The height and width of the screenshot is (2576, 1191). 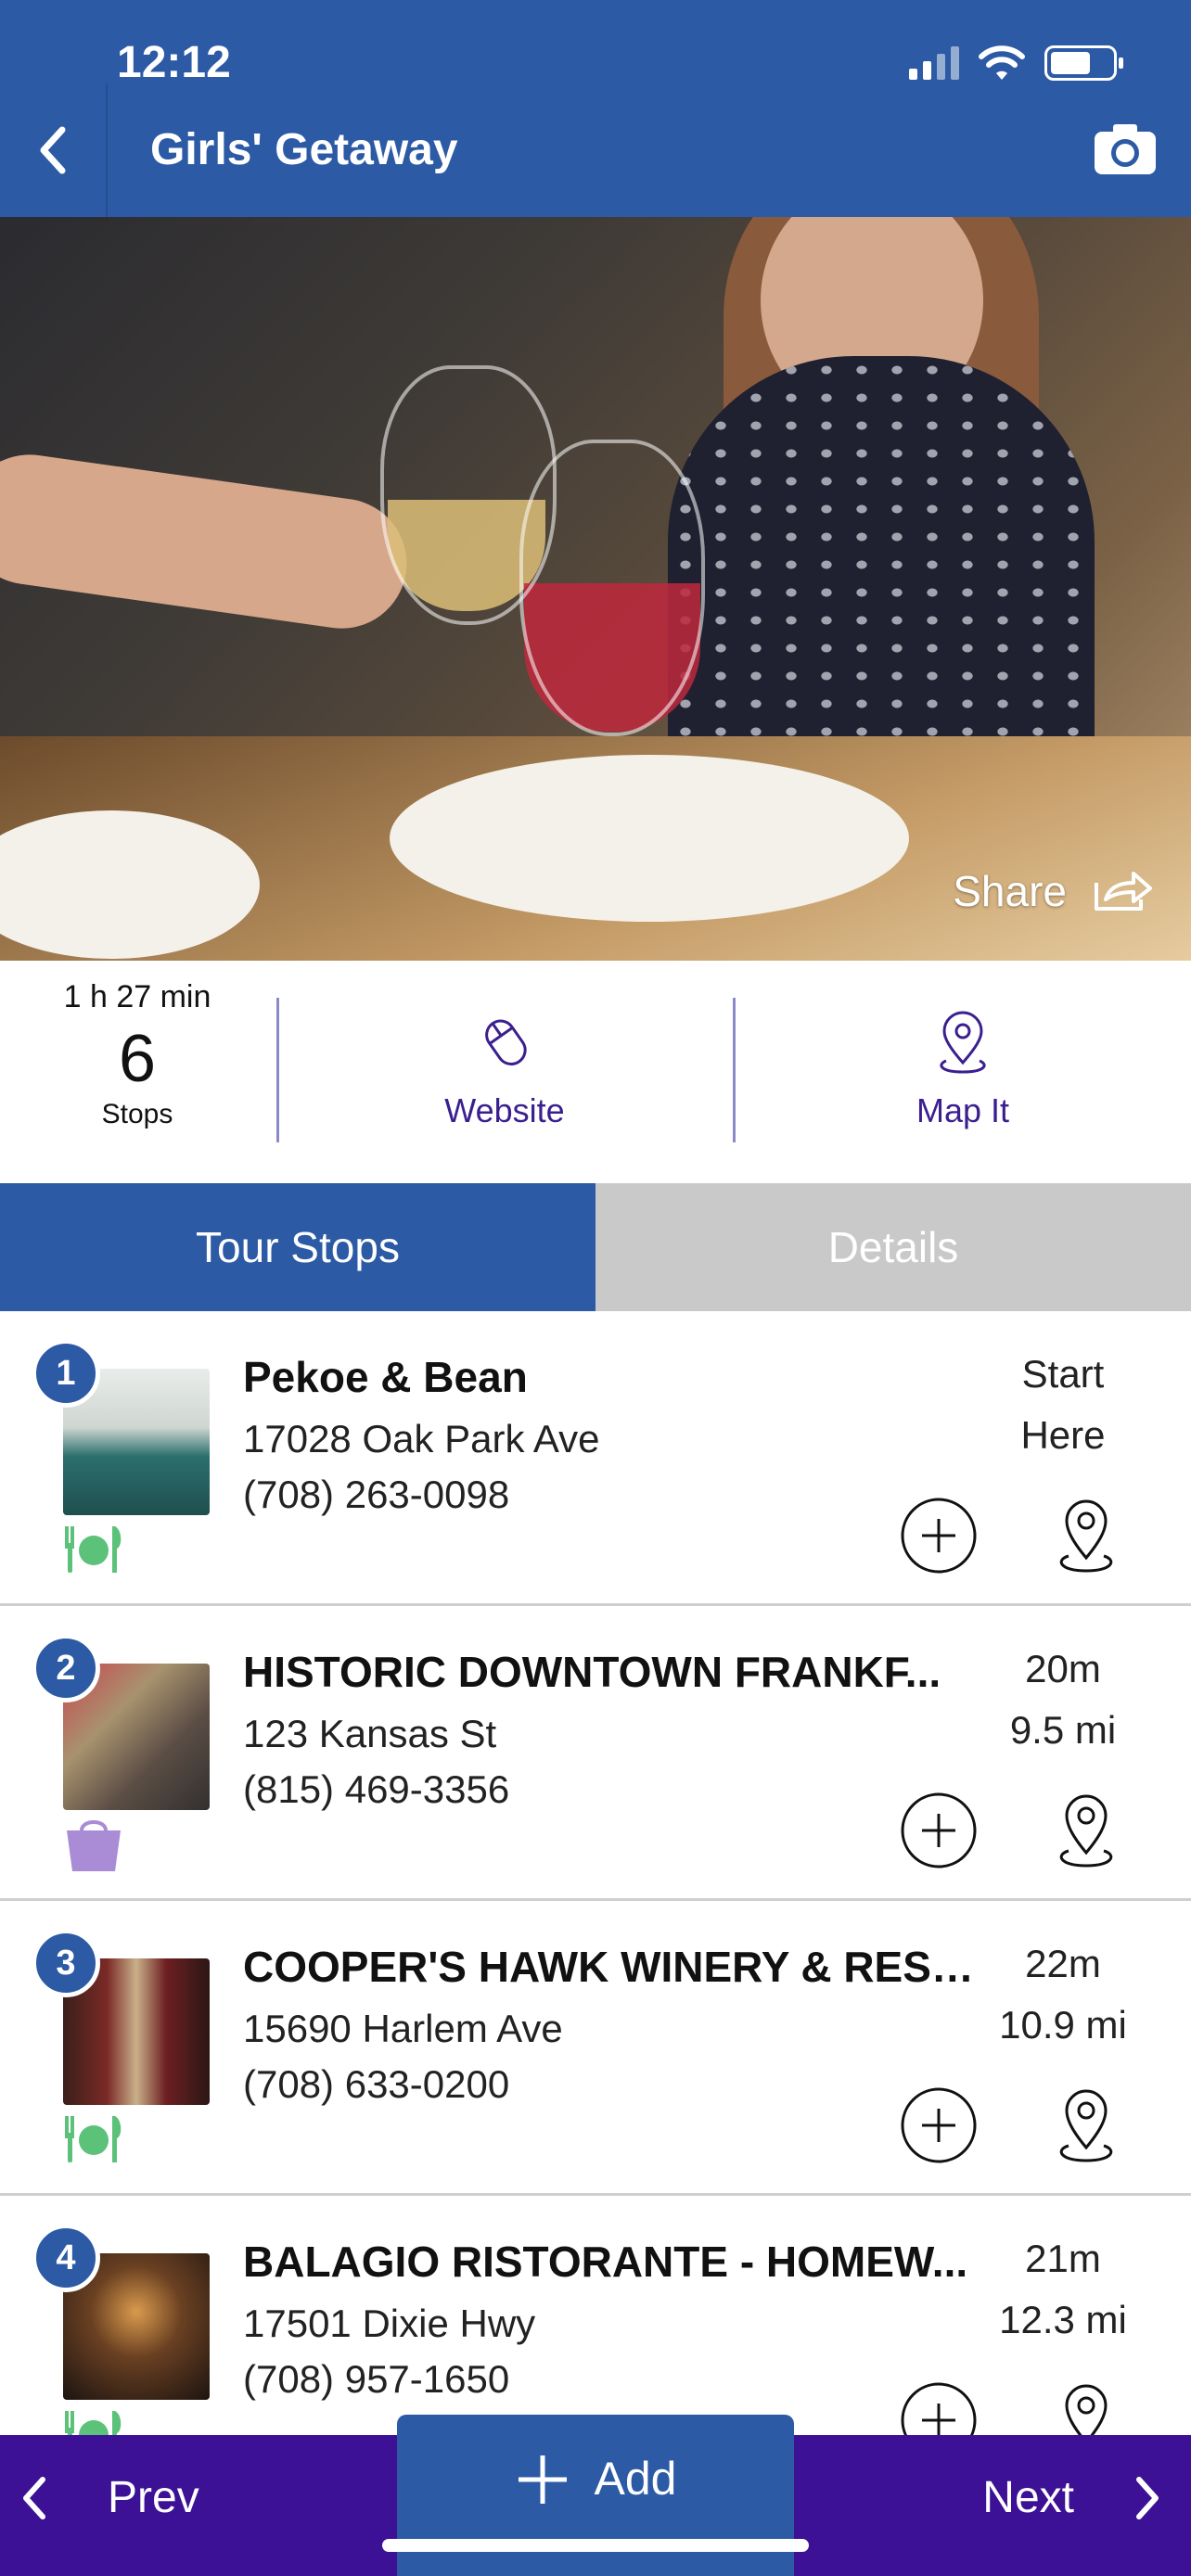 I want to click on map-it-button: Map It, so click(x=963, y=1069).